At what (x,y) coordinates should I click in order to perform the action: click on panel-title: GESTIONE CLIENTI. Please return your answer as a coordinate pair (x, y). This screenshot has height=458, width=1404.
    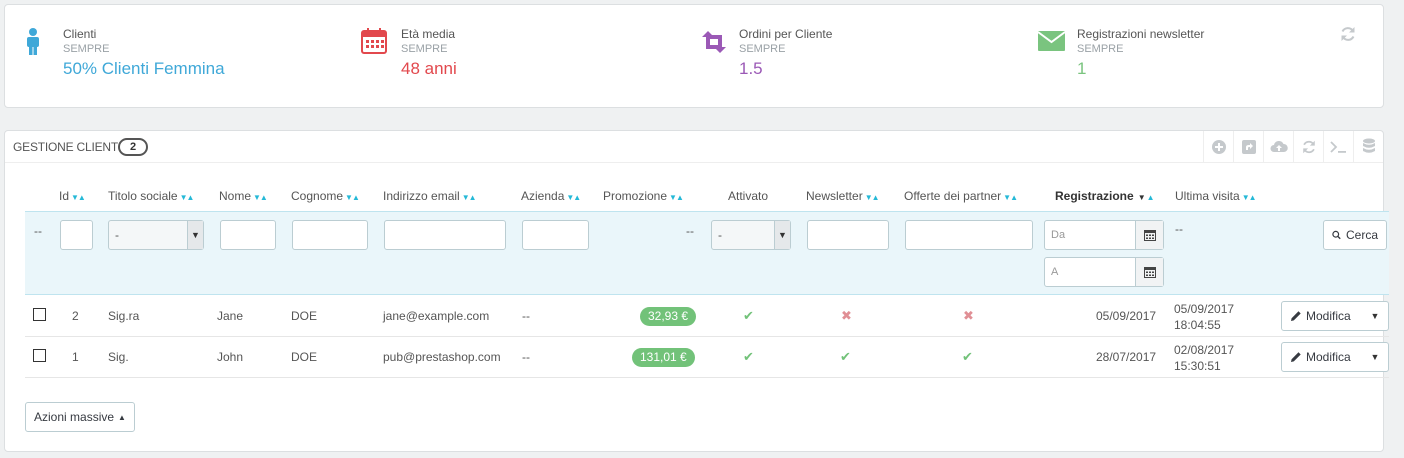
    Looking at the image, I should click on (67, 147).